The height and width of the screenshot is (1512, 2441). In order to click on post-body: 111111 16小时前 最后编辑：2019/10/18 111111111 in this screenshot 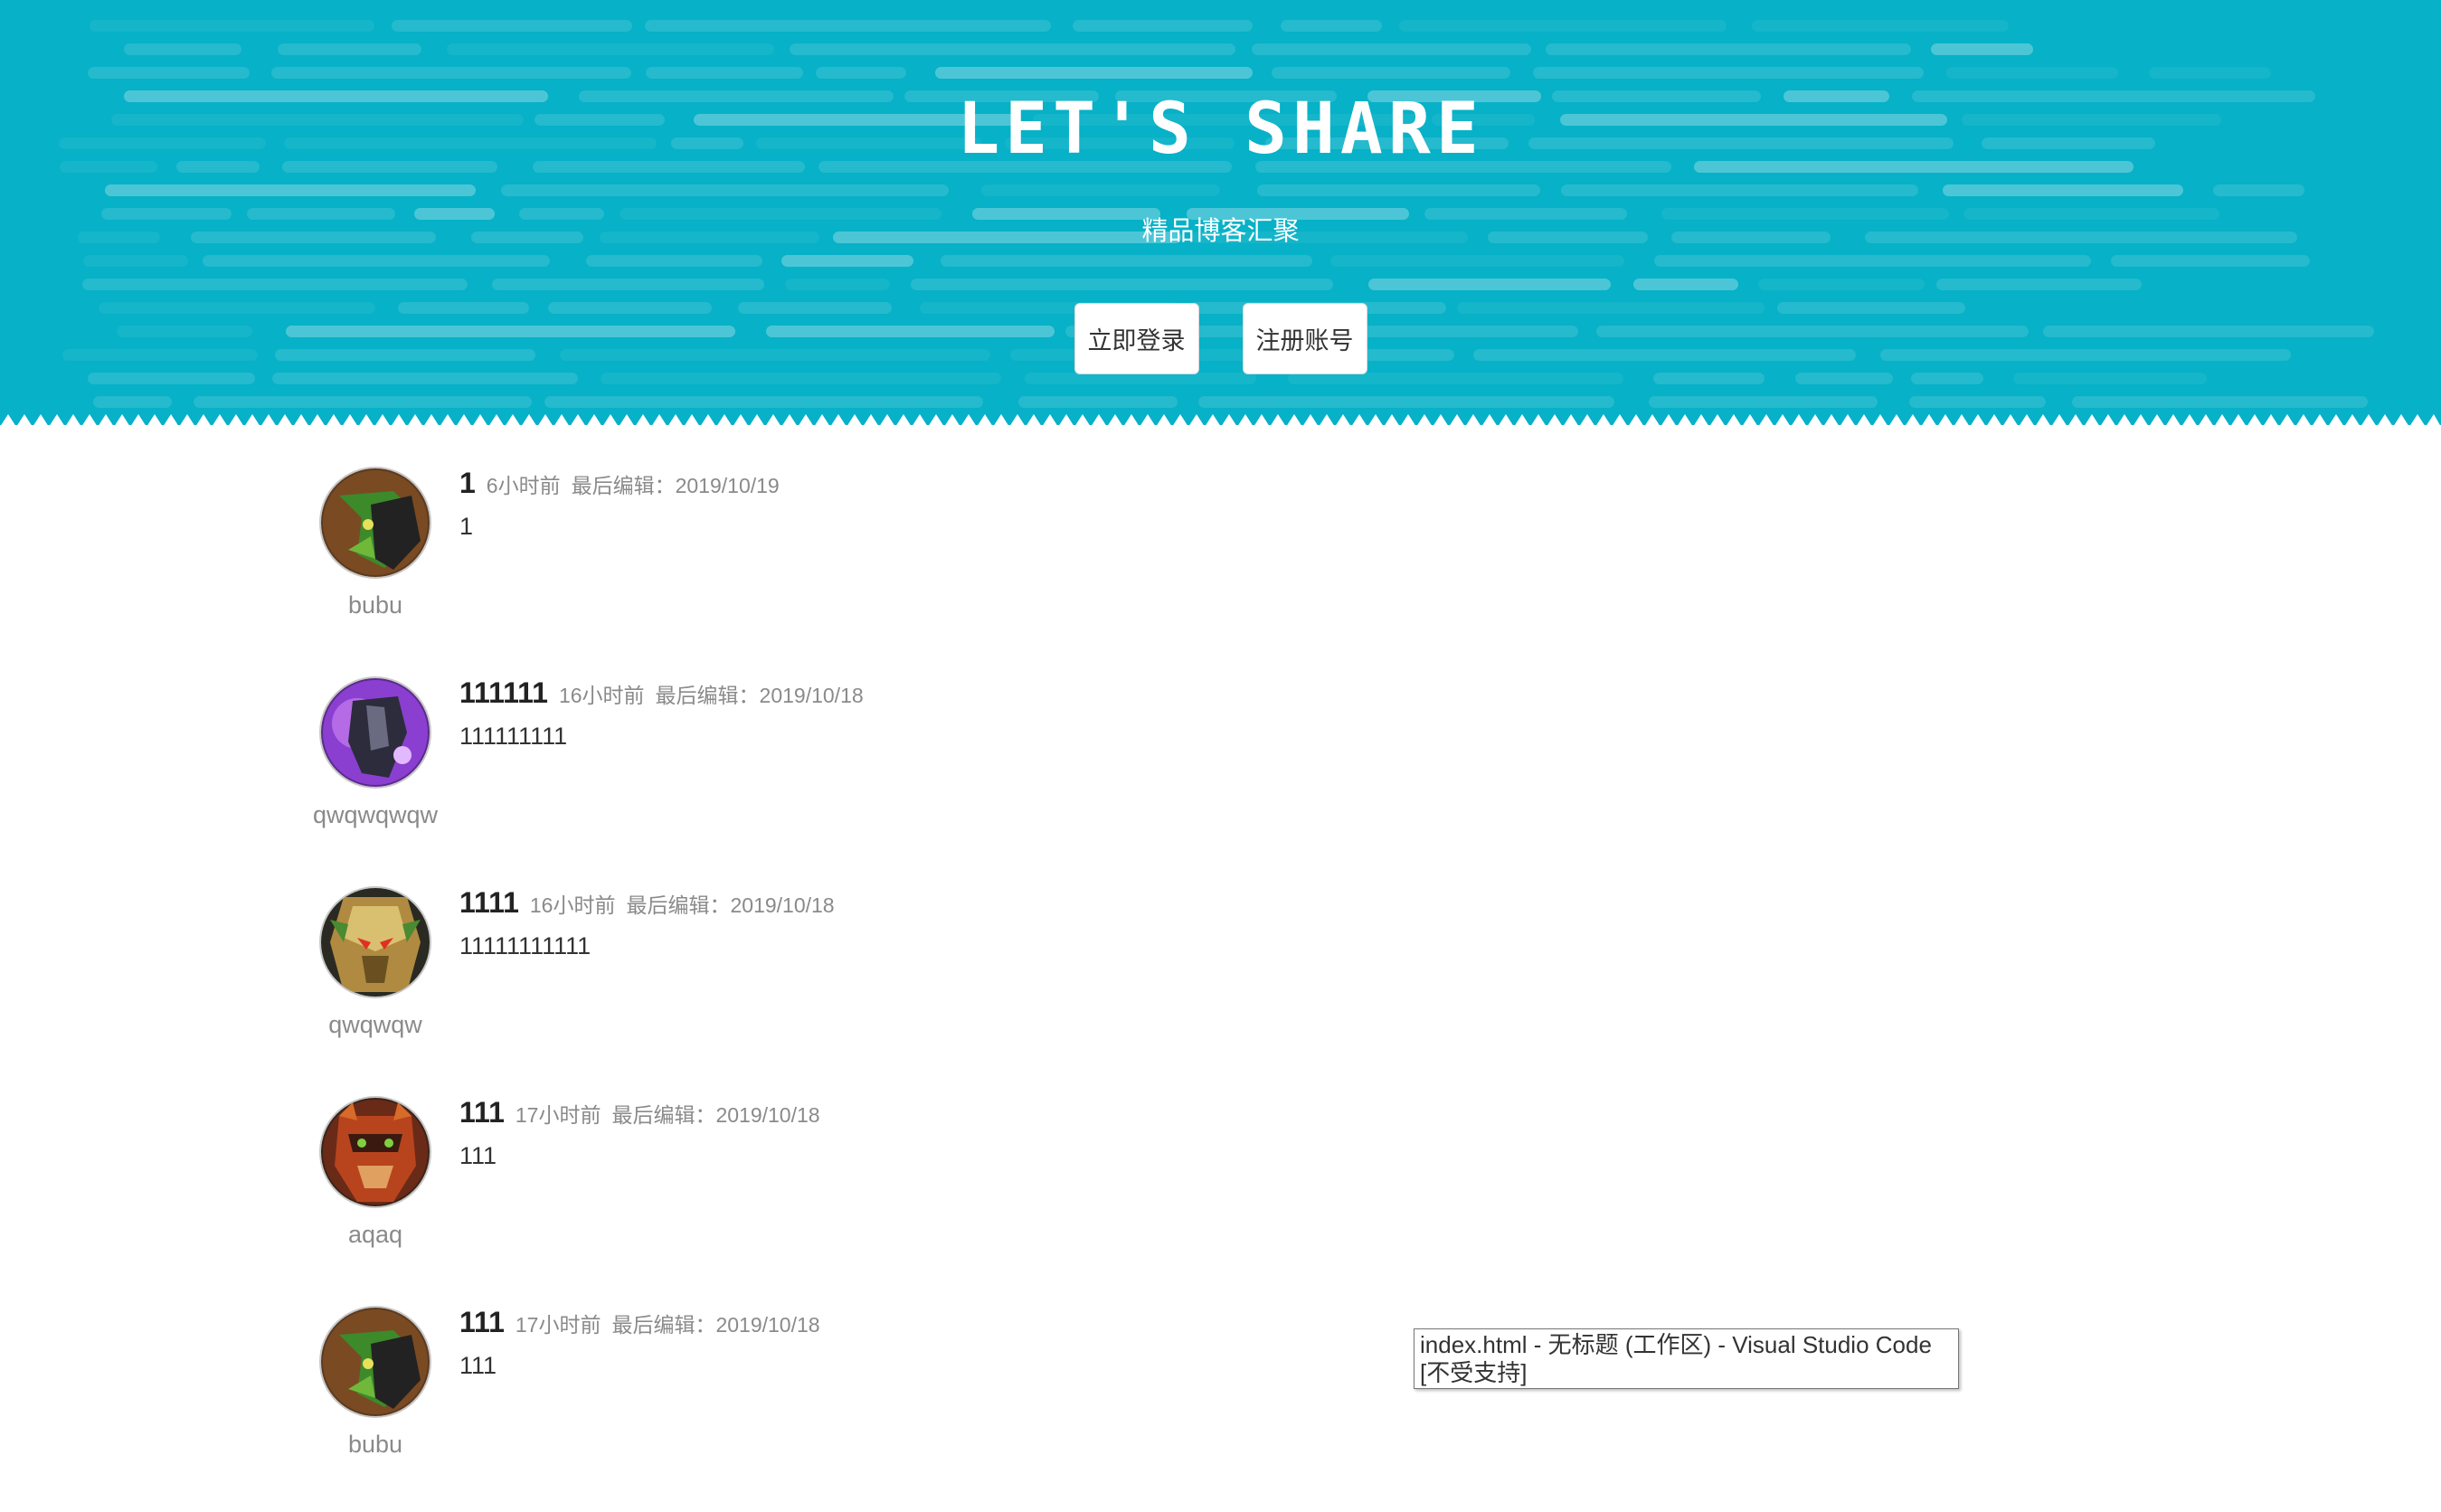, I will do `click(661, 713)`.